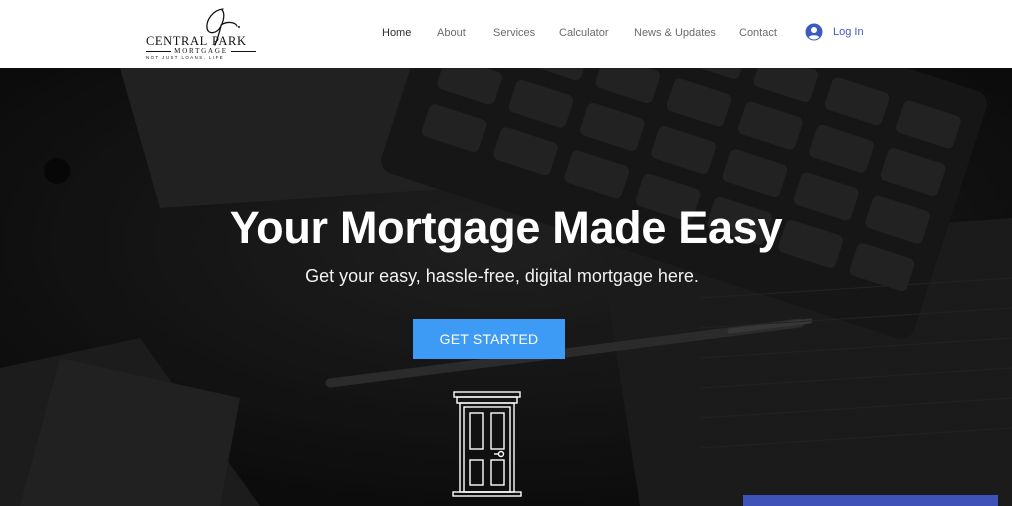 The height and width of the screenshot is (506, 1012). Describe the element at coordinates (185, 57) in the screenshot. I see `logo-tagline: NOT JUST LOANS, LIFE` at that location.